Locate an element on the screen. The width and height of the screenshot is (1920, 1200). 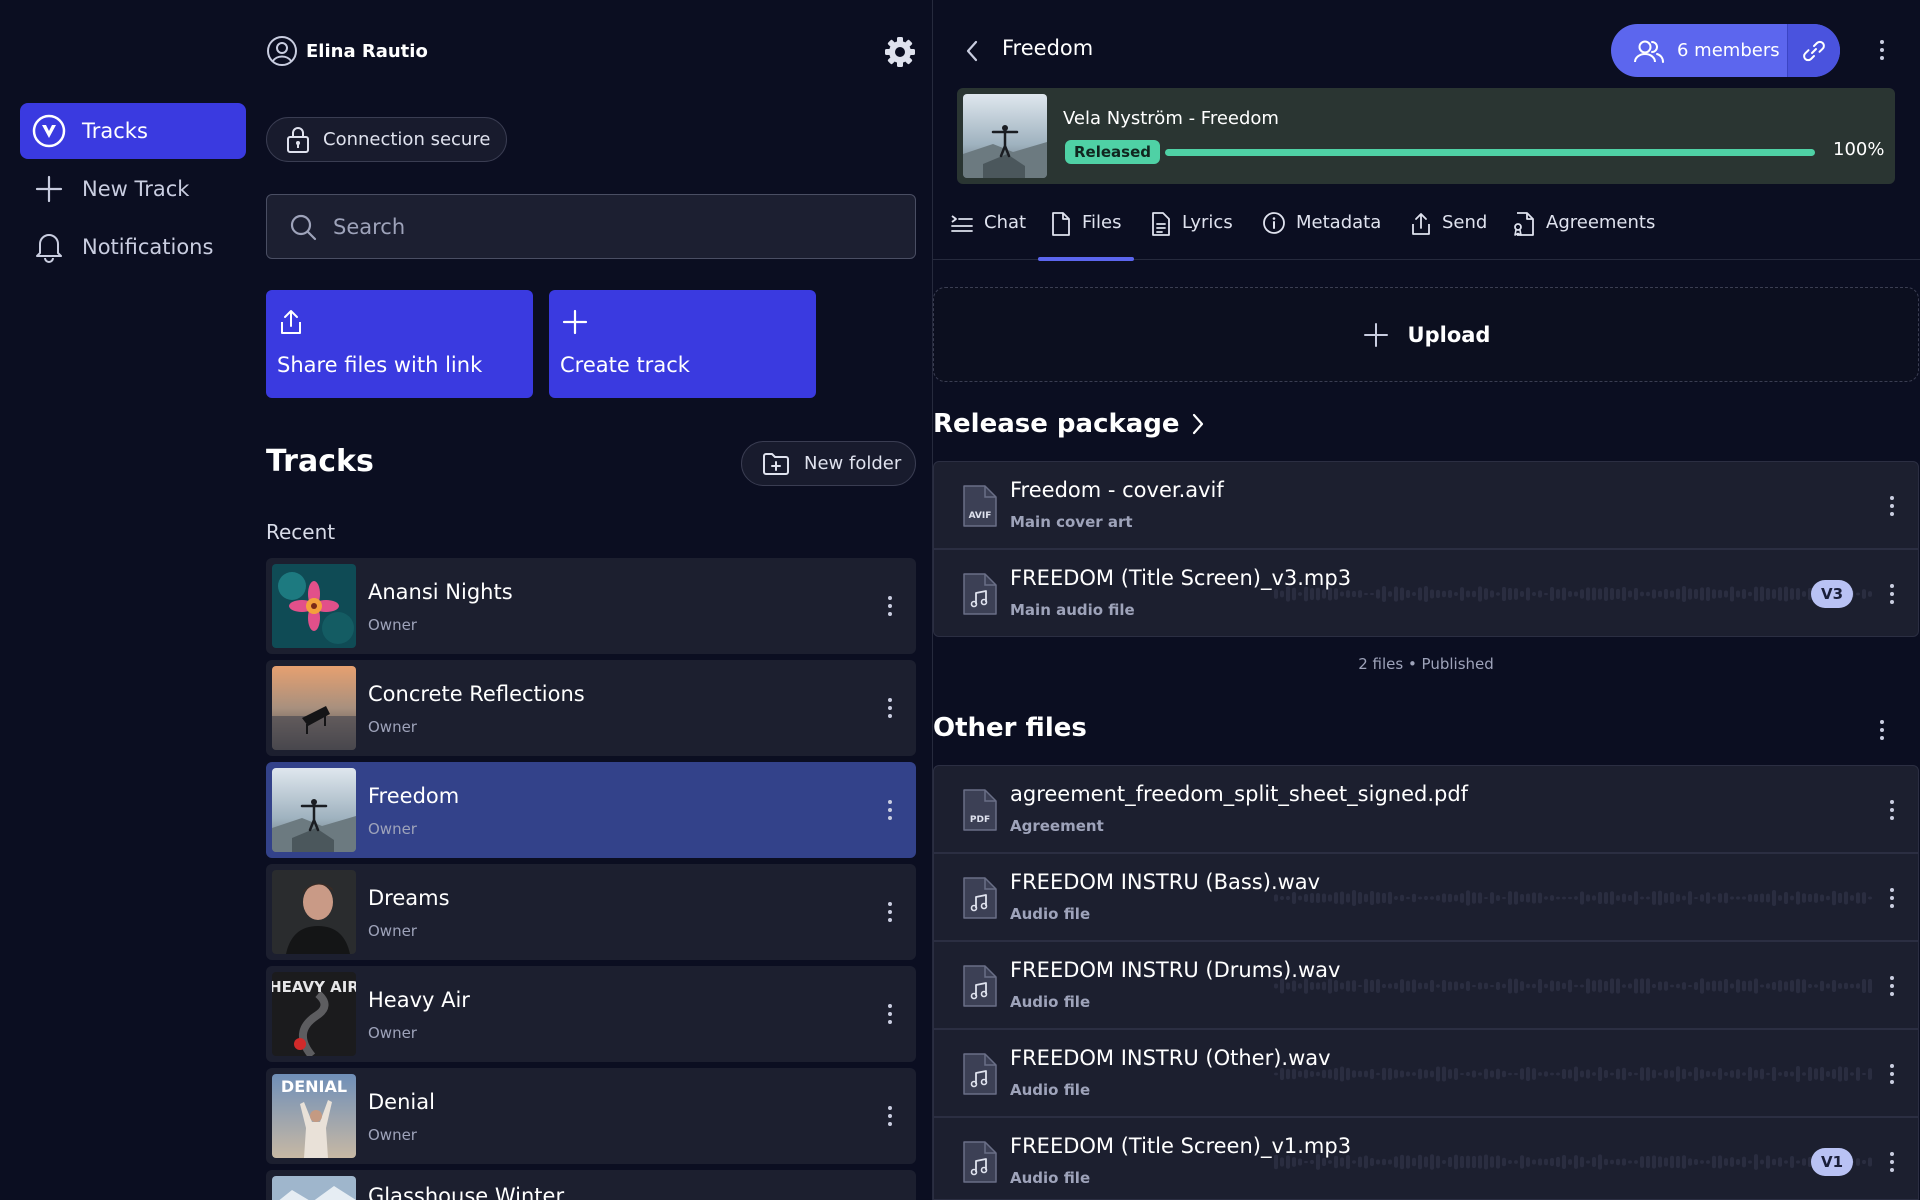
section-title: Other files is located at coordinates (1010, 728).